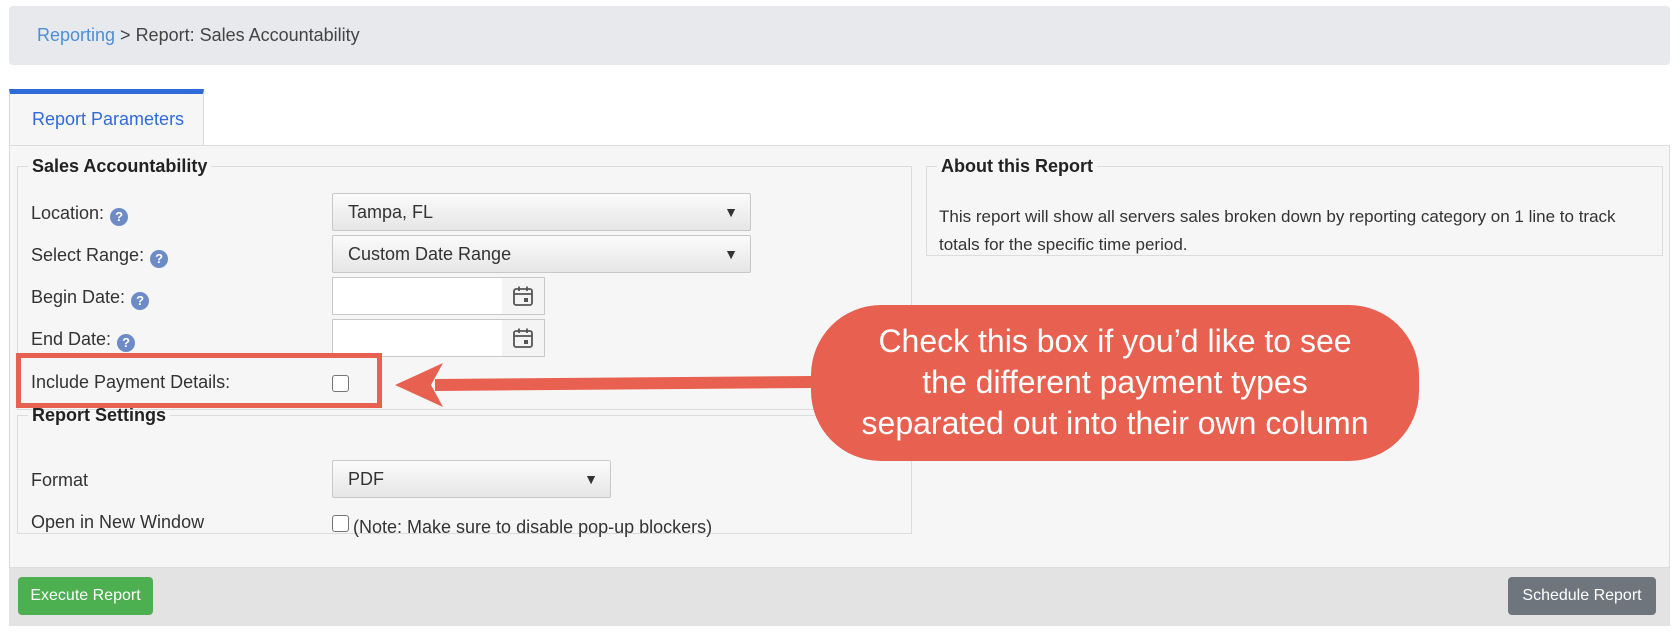 This screenshot has height=639, width=1680. I want to click on end-date-label-row: End Date:?, so click(83, 340).